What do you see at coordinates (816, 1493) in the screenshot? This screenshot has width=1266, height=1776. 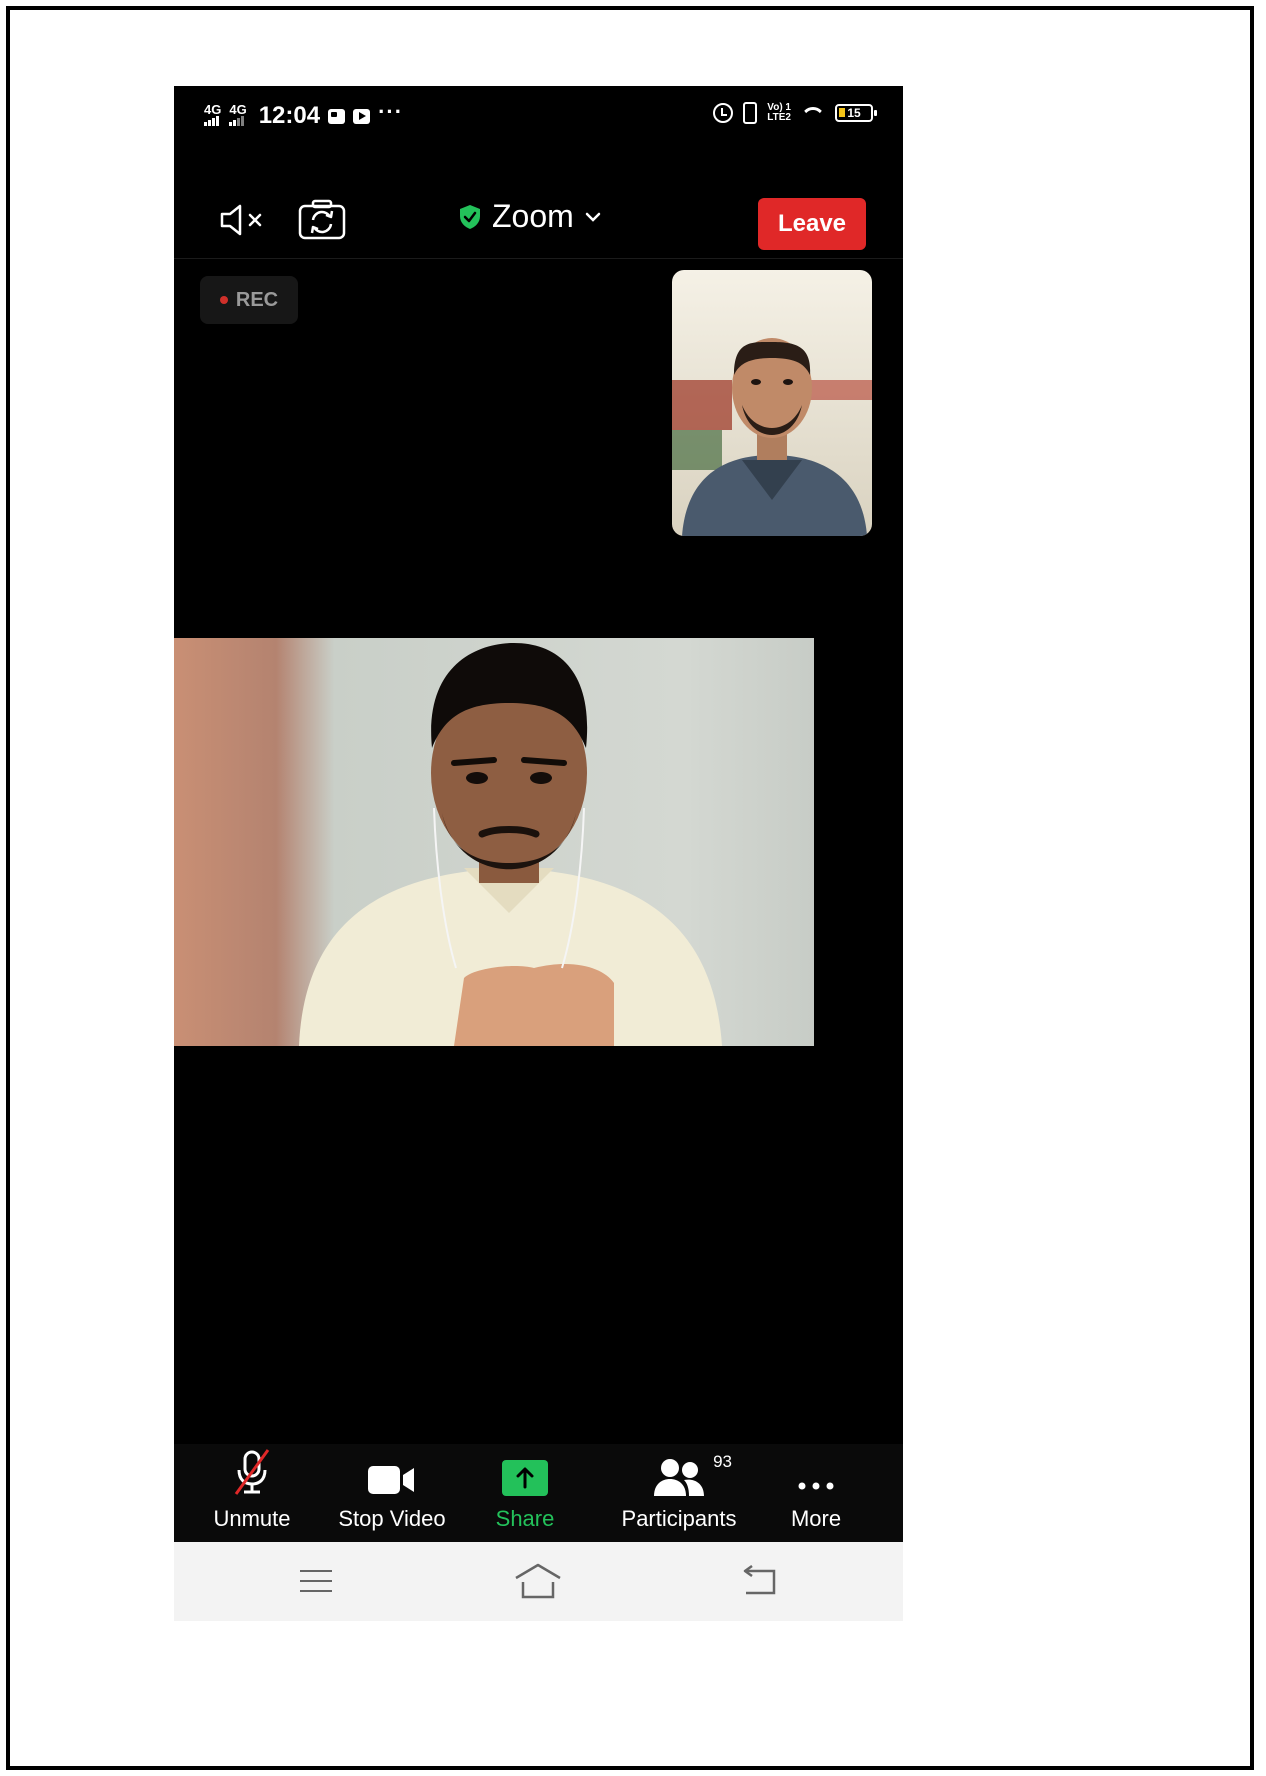 I see `more-button: More` at bounding box center [816, 1493].